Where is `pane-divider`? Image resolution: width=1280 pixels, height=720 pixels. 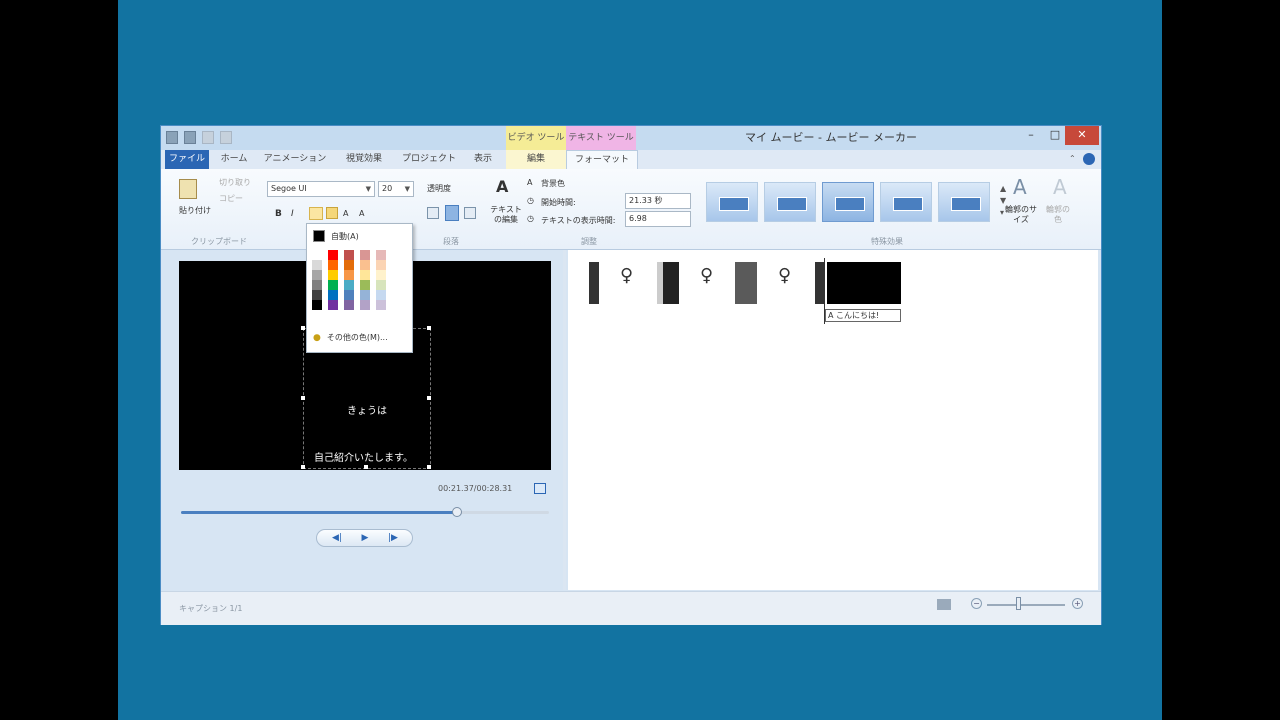
pane-divider is located at coordinates (564, 420).